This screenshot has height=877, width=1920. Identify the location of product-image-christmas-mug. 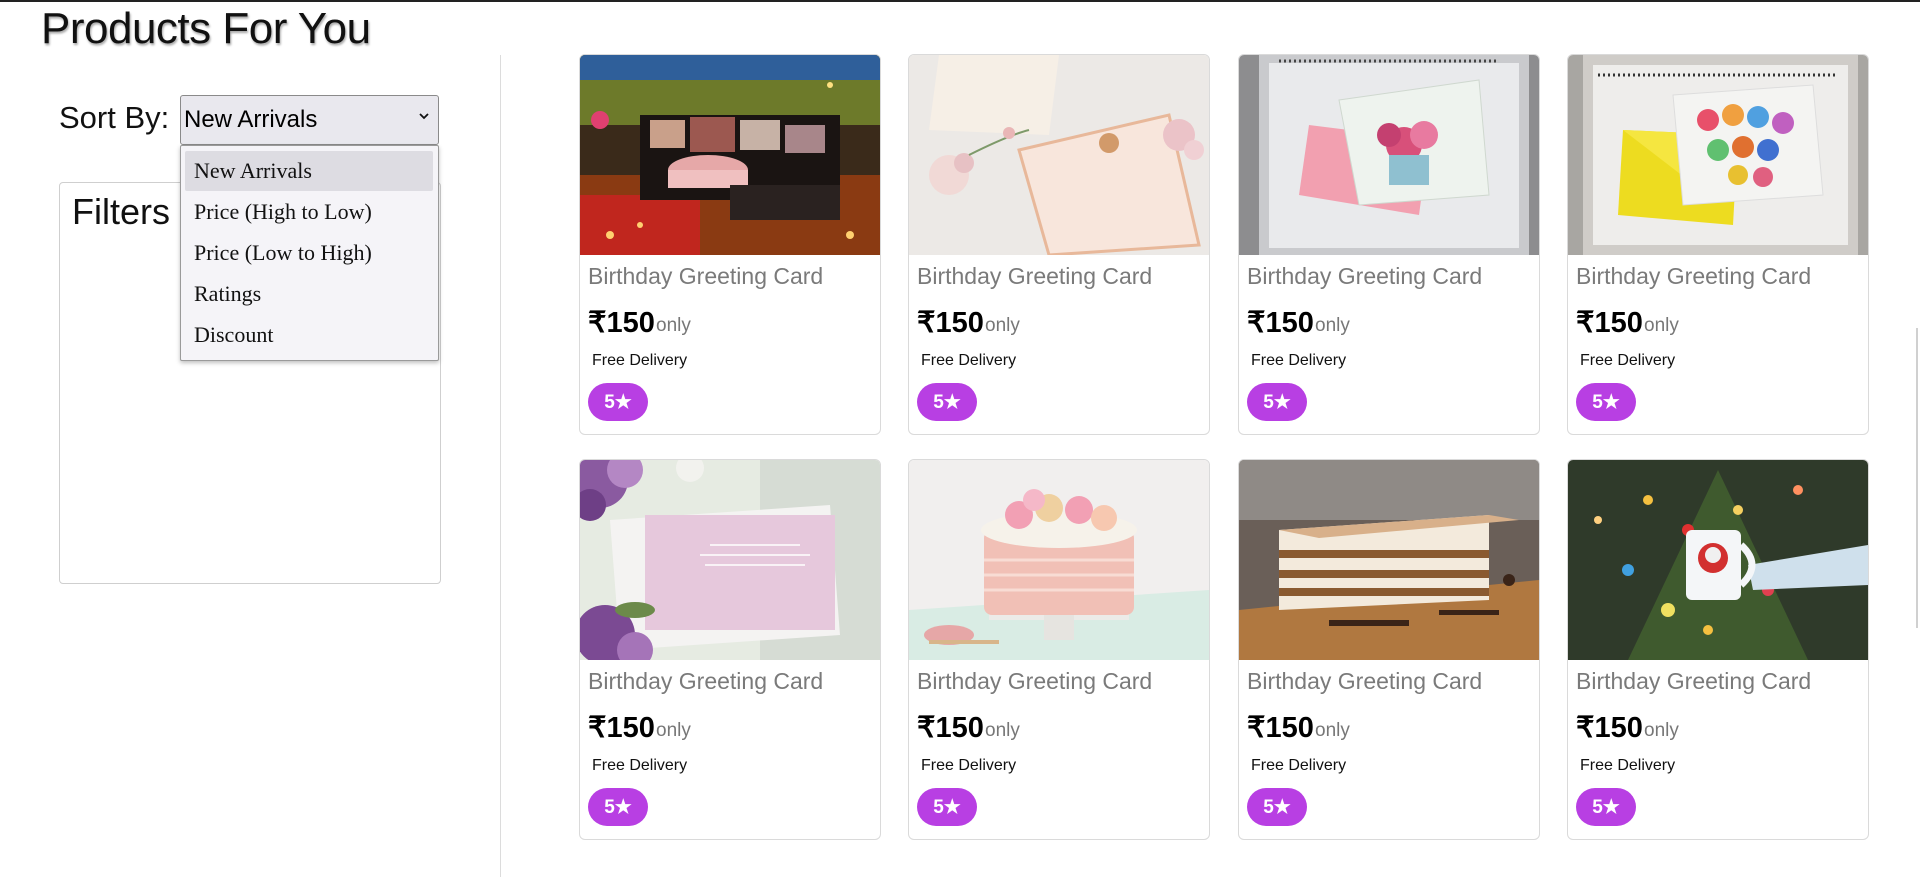
(1718, 560).